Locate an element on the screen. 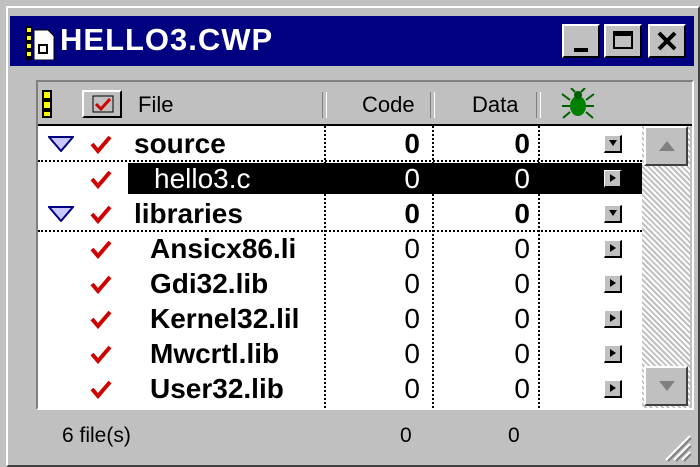 This screenshot has width=700, height=467. file-row: Mwcrtl.lib 0 0 is located at coordinates (340, 353).